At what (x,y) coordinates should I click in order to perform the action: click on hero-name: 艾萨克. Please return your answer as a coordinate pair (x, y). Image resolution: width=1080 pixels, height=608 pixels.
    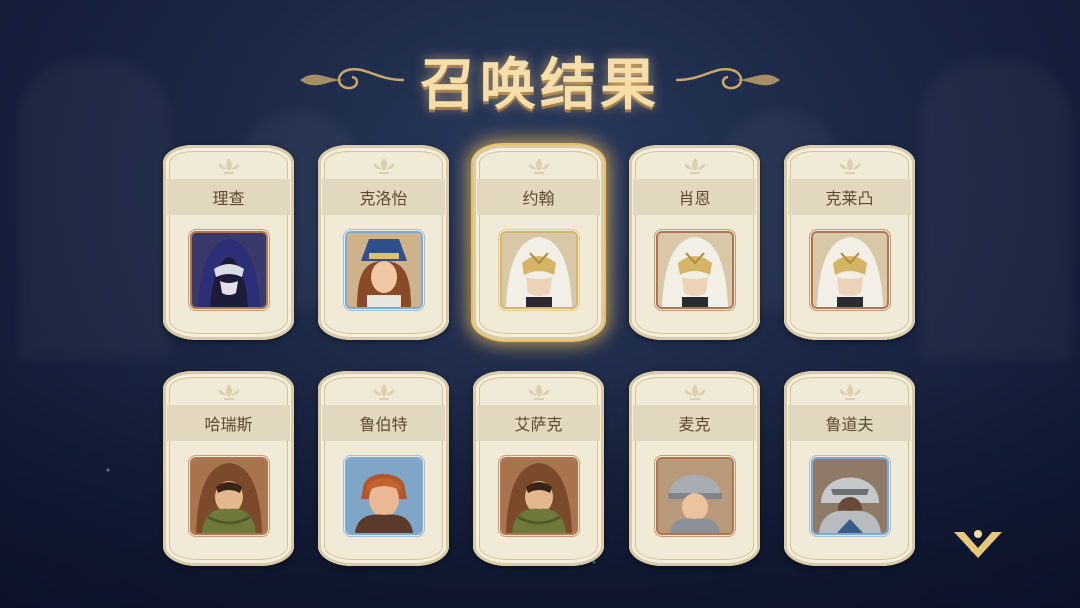
    Looking at the image, I should click on (538, 424).